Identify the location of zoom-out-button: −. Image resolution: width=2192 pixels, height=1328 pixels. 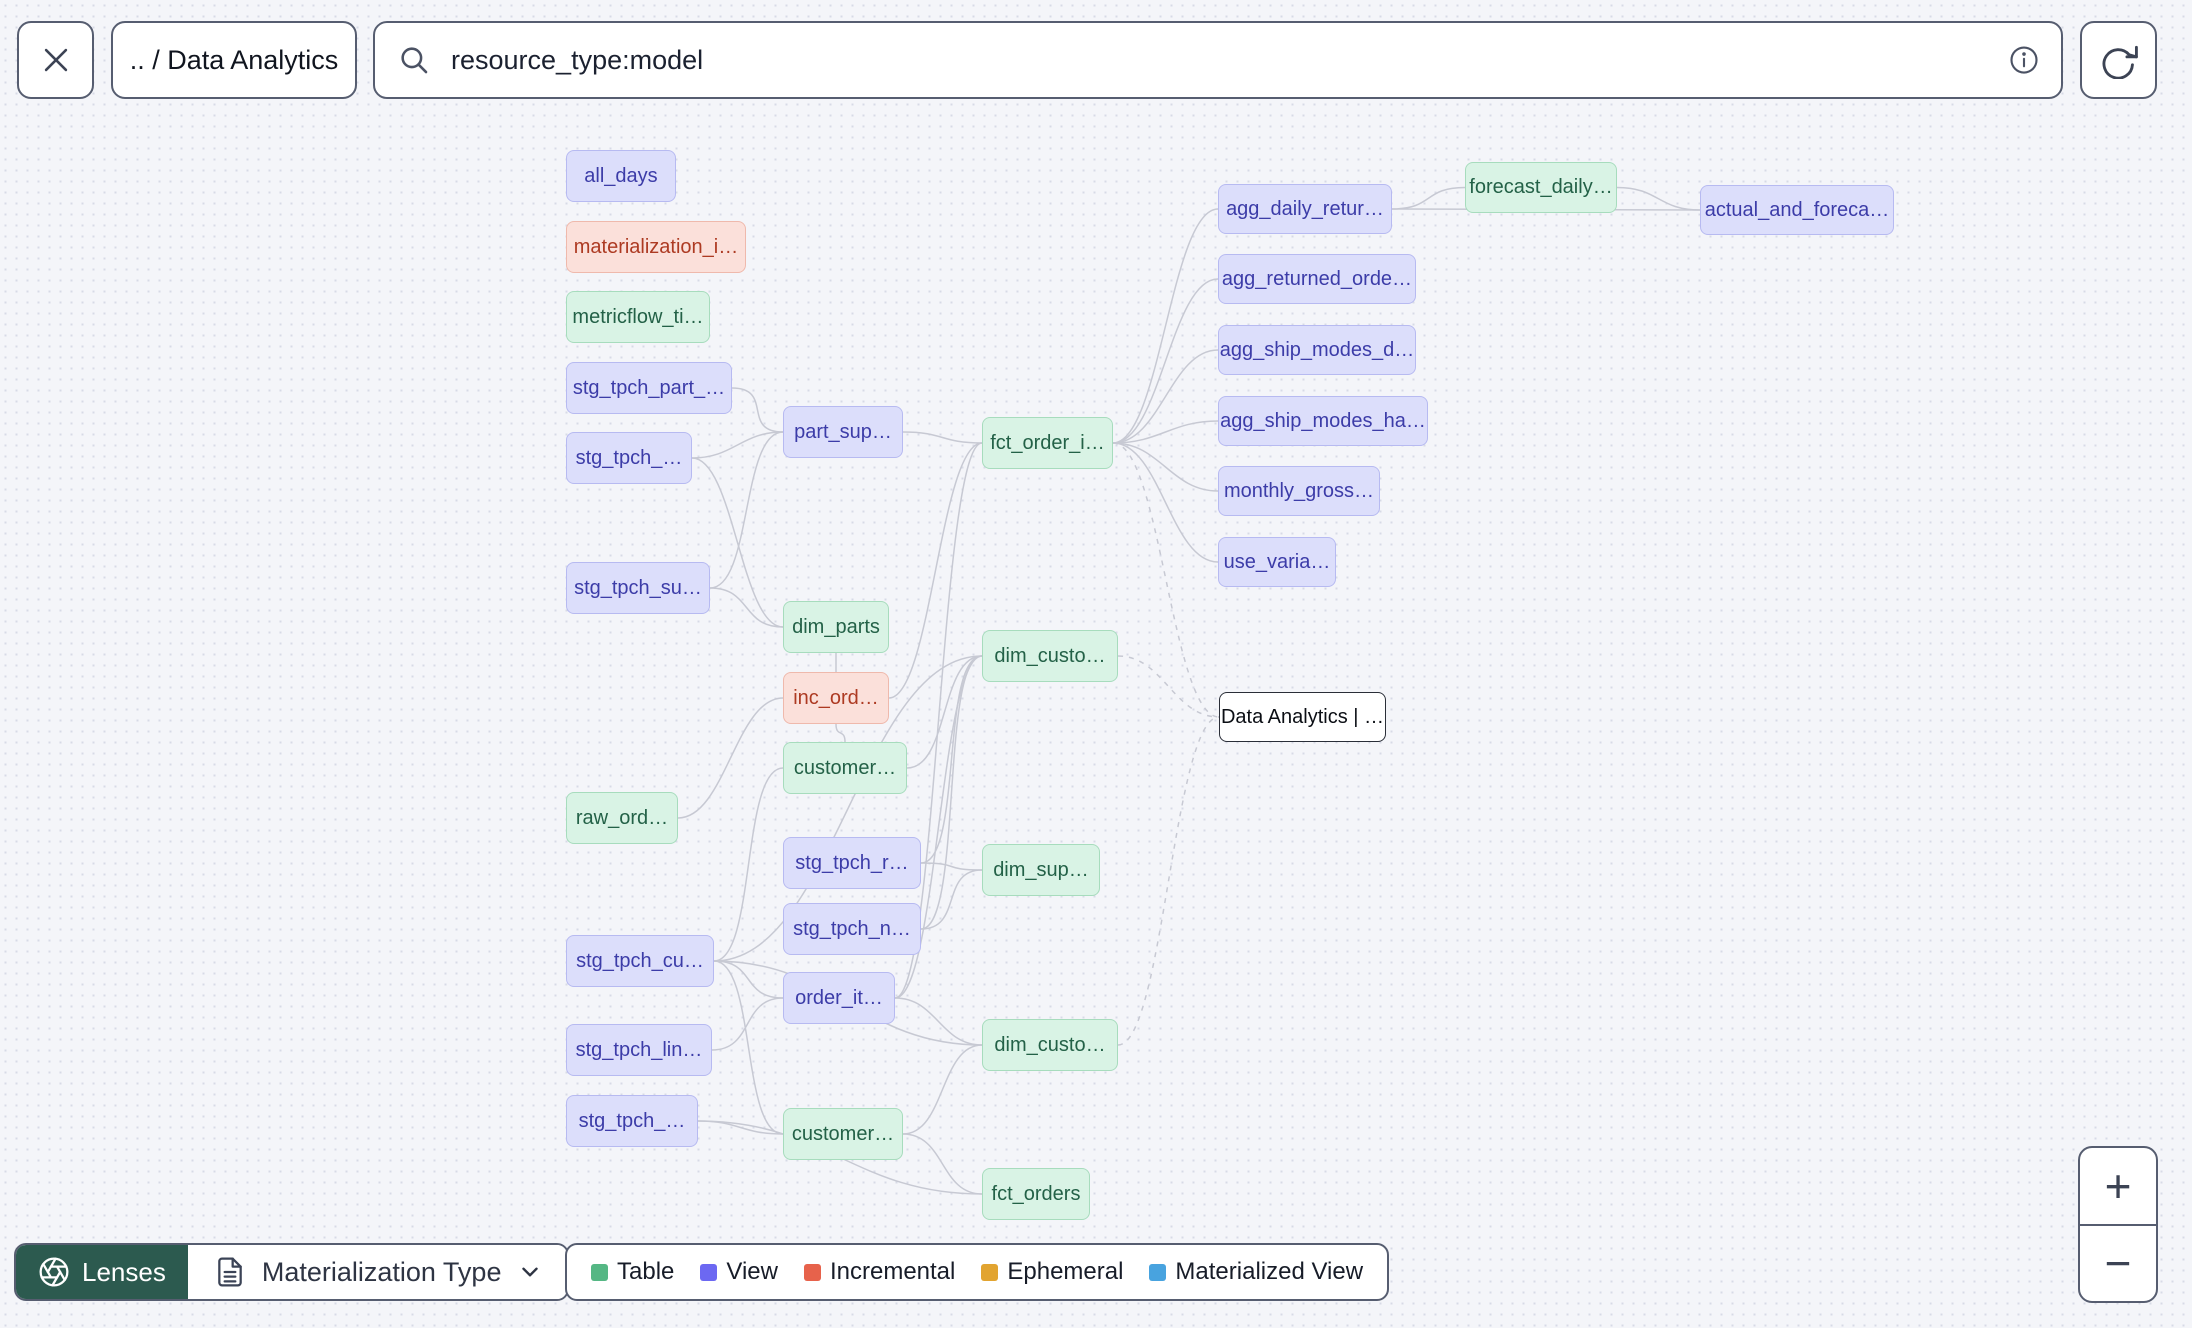
(2118, 1264).